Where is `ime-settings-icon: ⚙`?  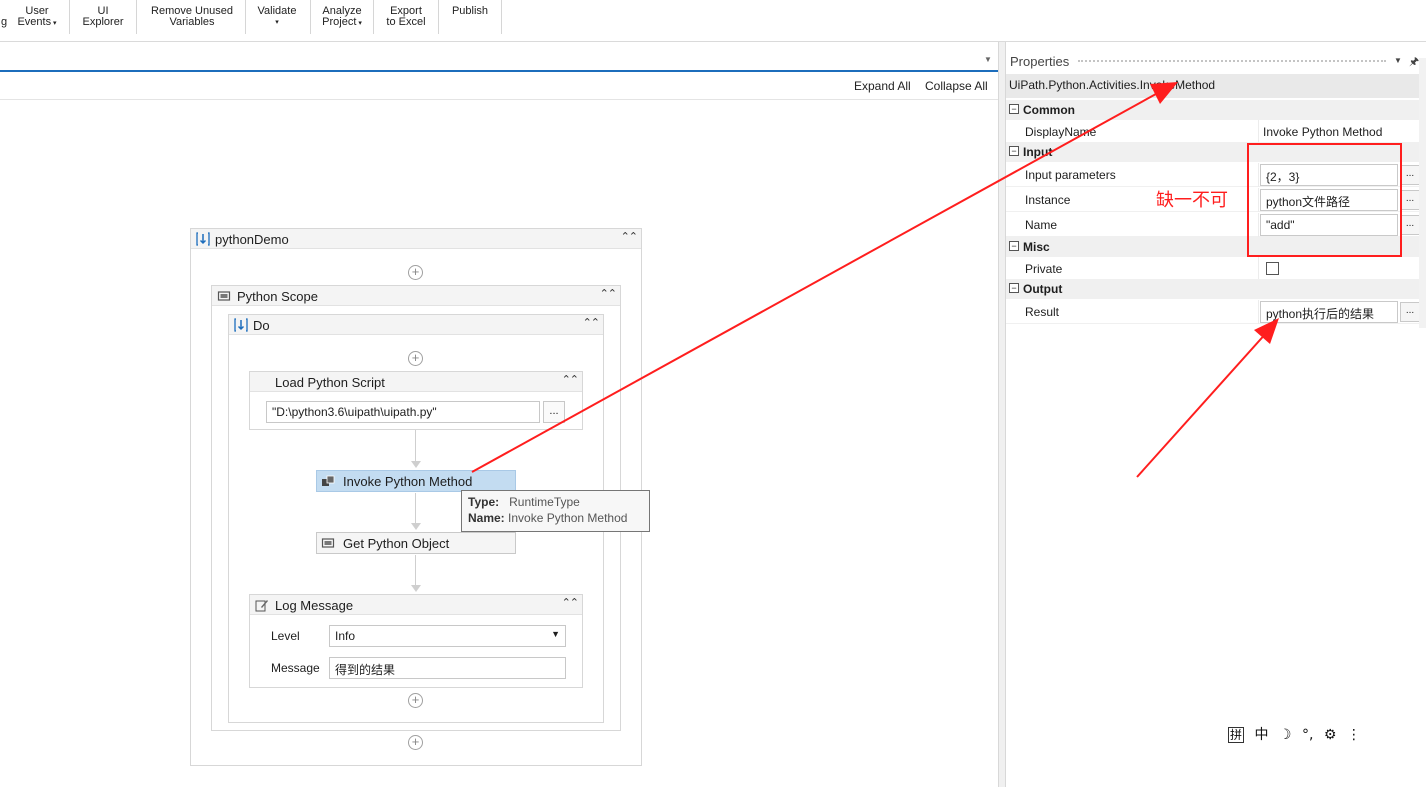 ime-settings-icon: ⚙ is located at coordinates (1330, 735).